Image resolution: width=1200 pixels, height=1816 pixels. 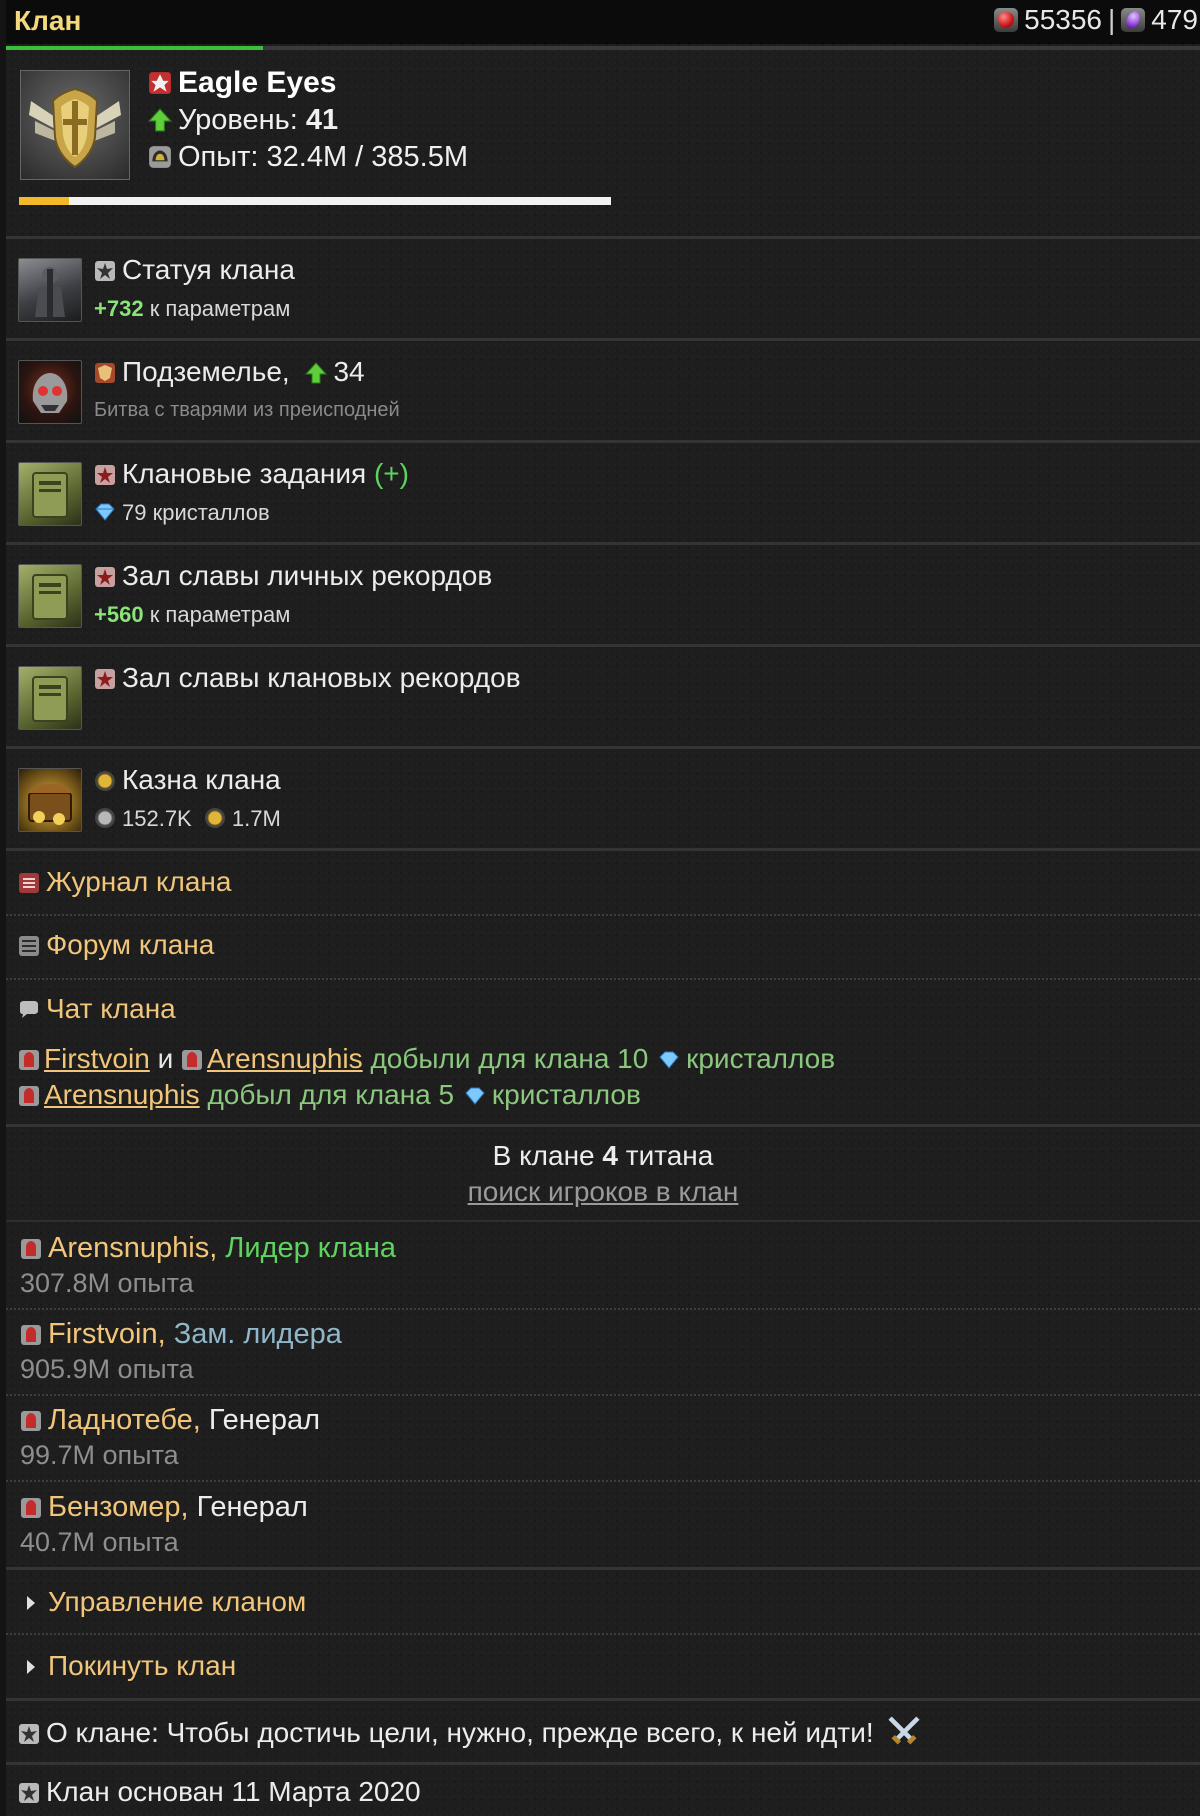 I want to click on manage-clan-link: Управление кланом, so click(x=163, y=1602).